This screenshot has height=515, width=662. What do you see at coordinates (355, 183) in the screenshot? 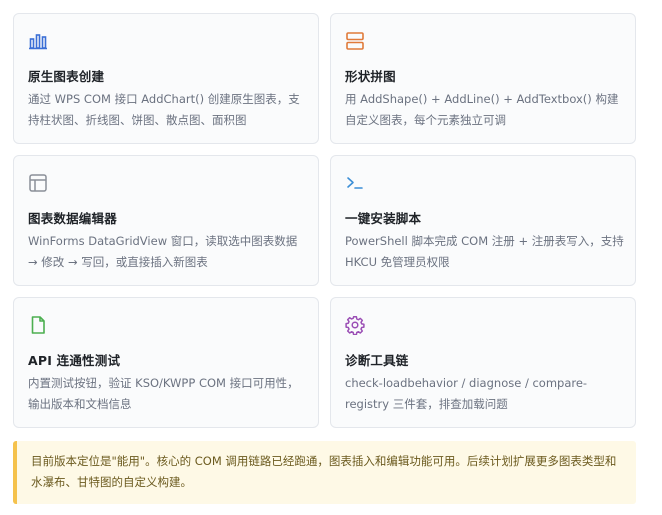
I see `terminal-icon` at bounding box center [355, 183].